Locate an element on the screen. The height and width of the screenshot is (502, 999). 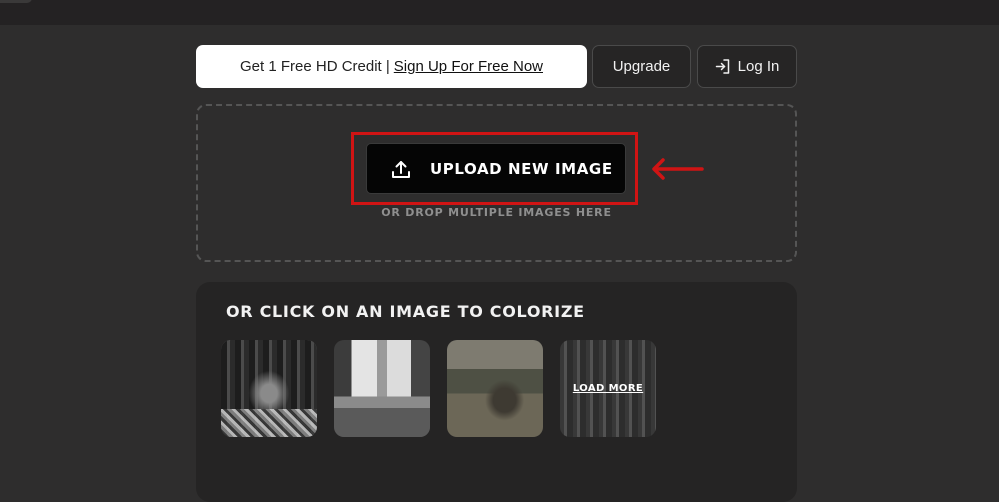
samples-title: OR CLICK ON AN IMAGE TO COLORIZE is located at coordinates (405, 311).